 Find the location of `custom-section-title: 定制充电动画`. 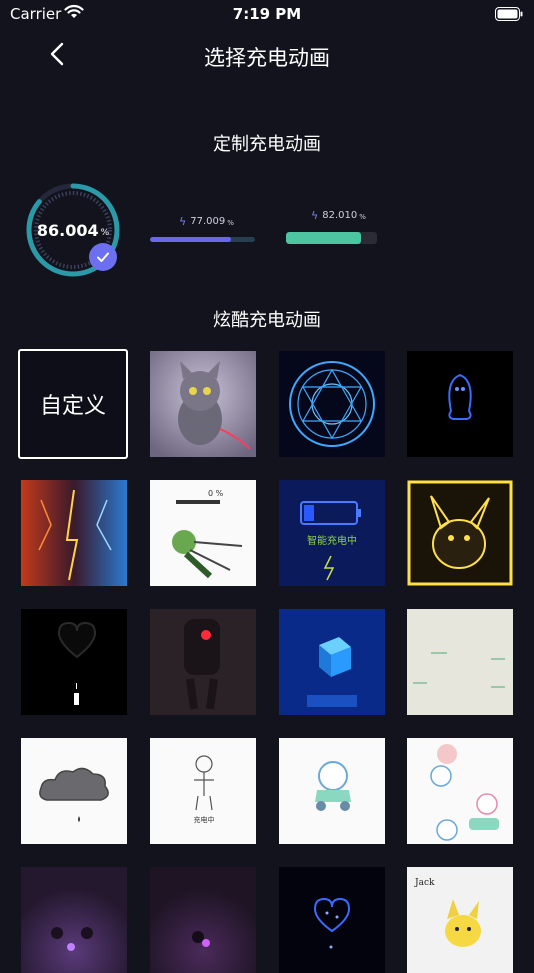

custom-section-title: 定制充电动画 is located at coordinates (267, 144).